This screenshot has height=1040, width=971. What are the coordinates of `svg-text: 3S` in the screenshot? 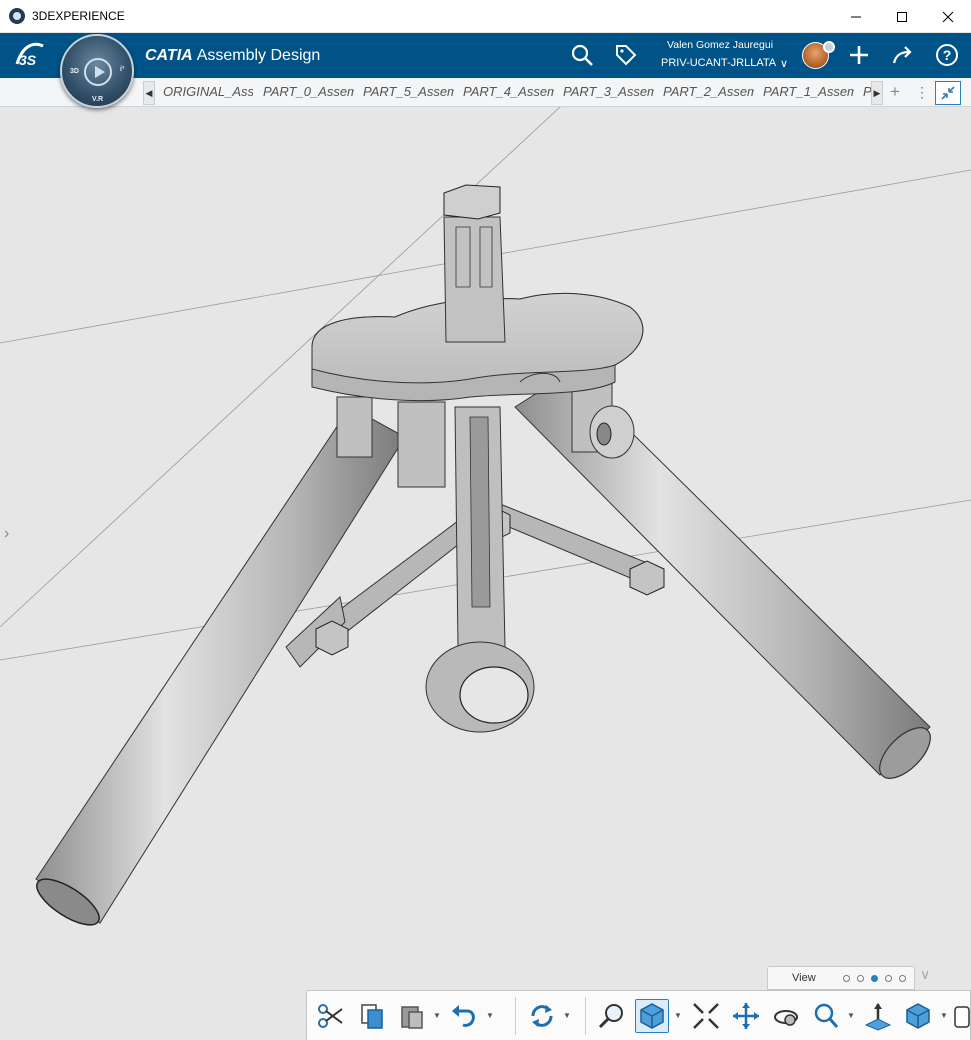 It's located at (28, 60).